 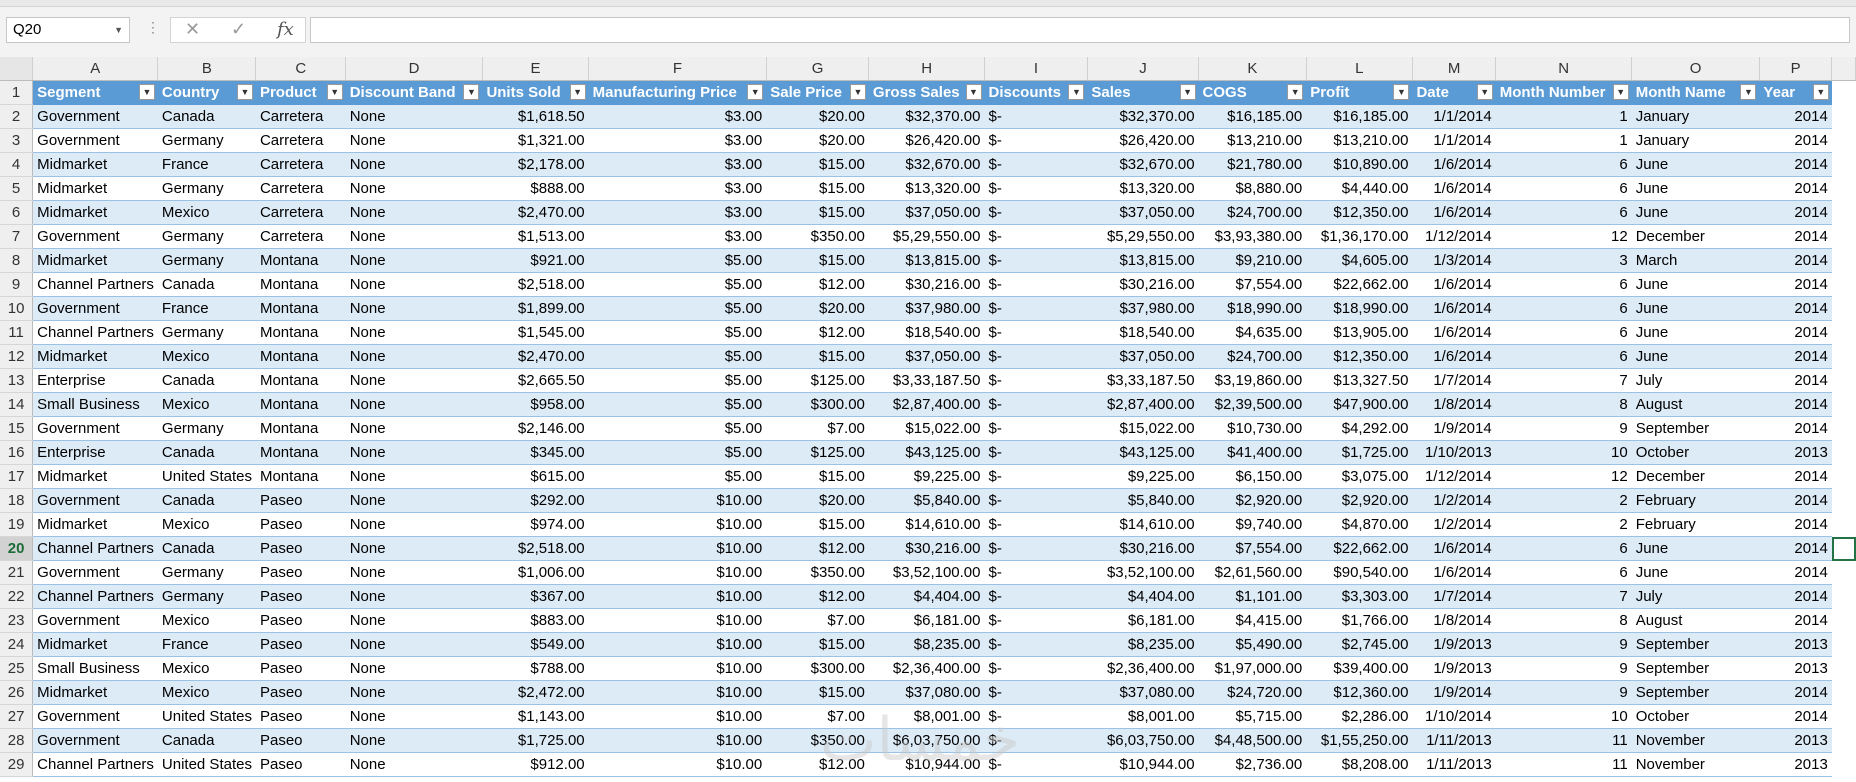 I want to click on table-header-cell: Segment ▼, so click(x=95, y=92).